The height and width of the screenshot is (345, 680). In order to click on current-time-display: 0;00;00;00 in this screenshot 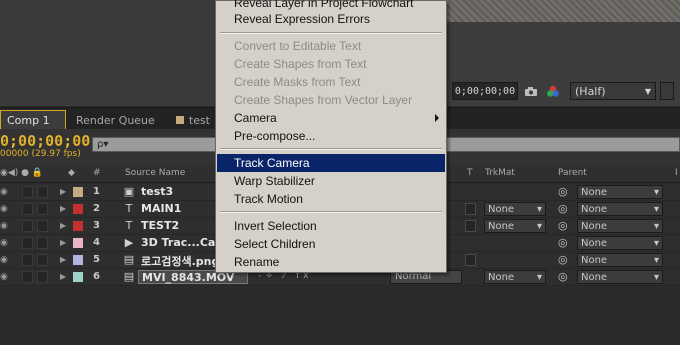, I will do `click(45, 141)`.